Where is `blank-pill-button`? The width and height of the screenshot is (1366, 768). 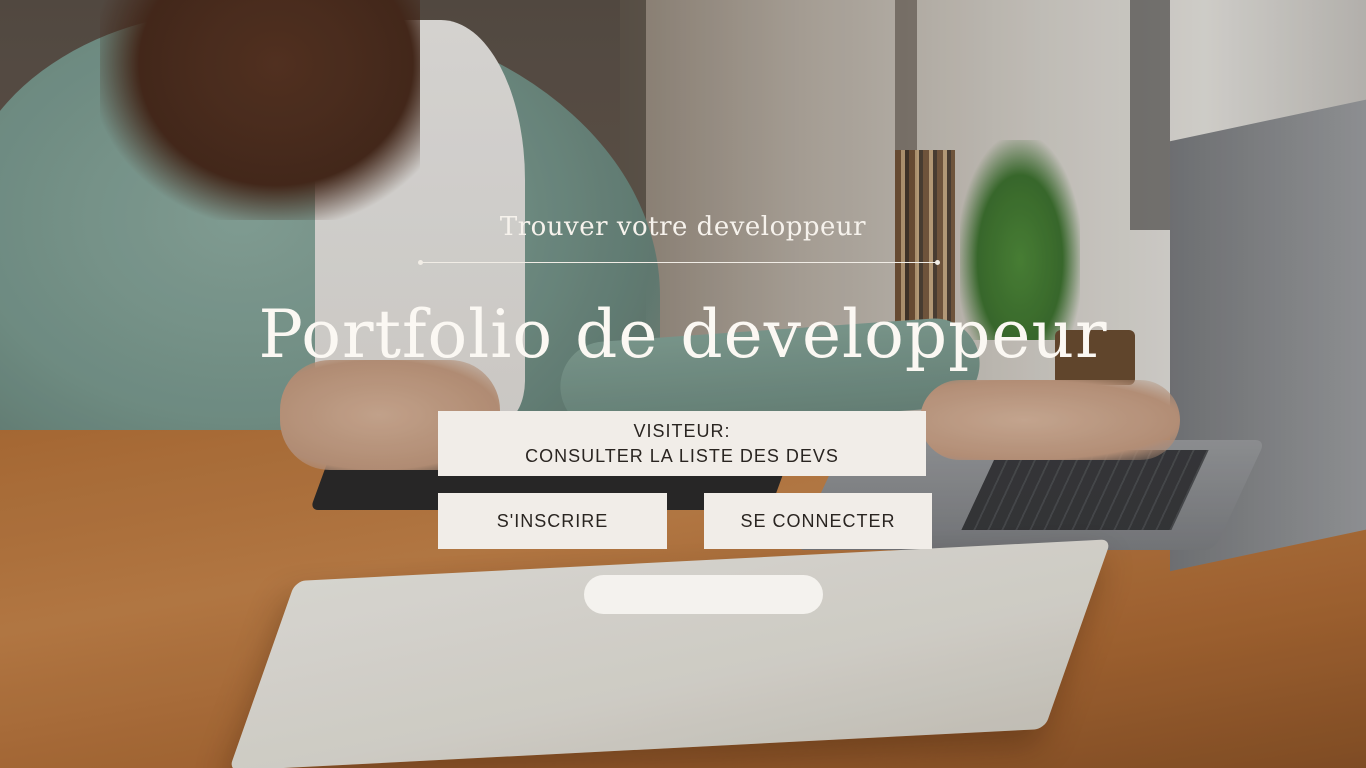 blank-pill-button is located at coordinates (703, 594).